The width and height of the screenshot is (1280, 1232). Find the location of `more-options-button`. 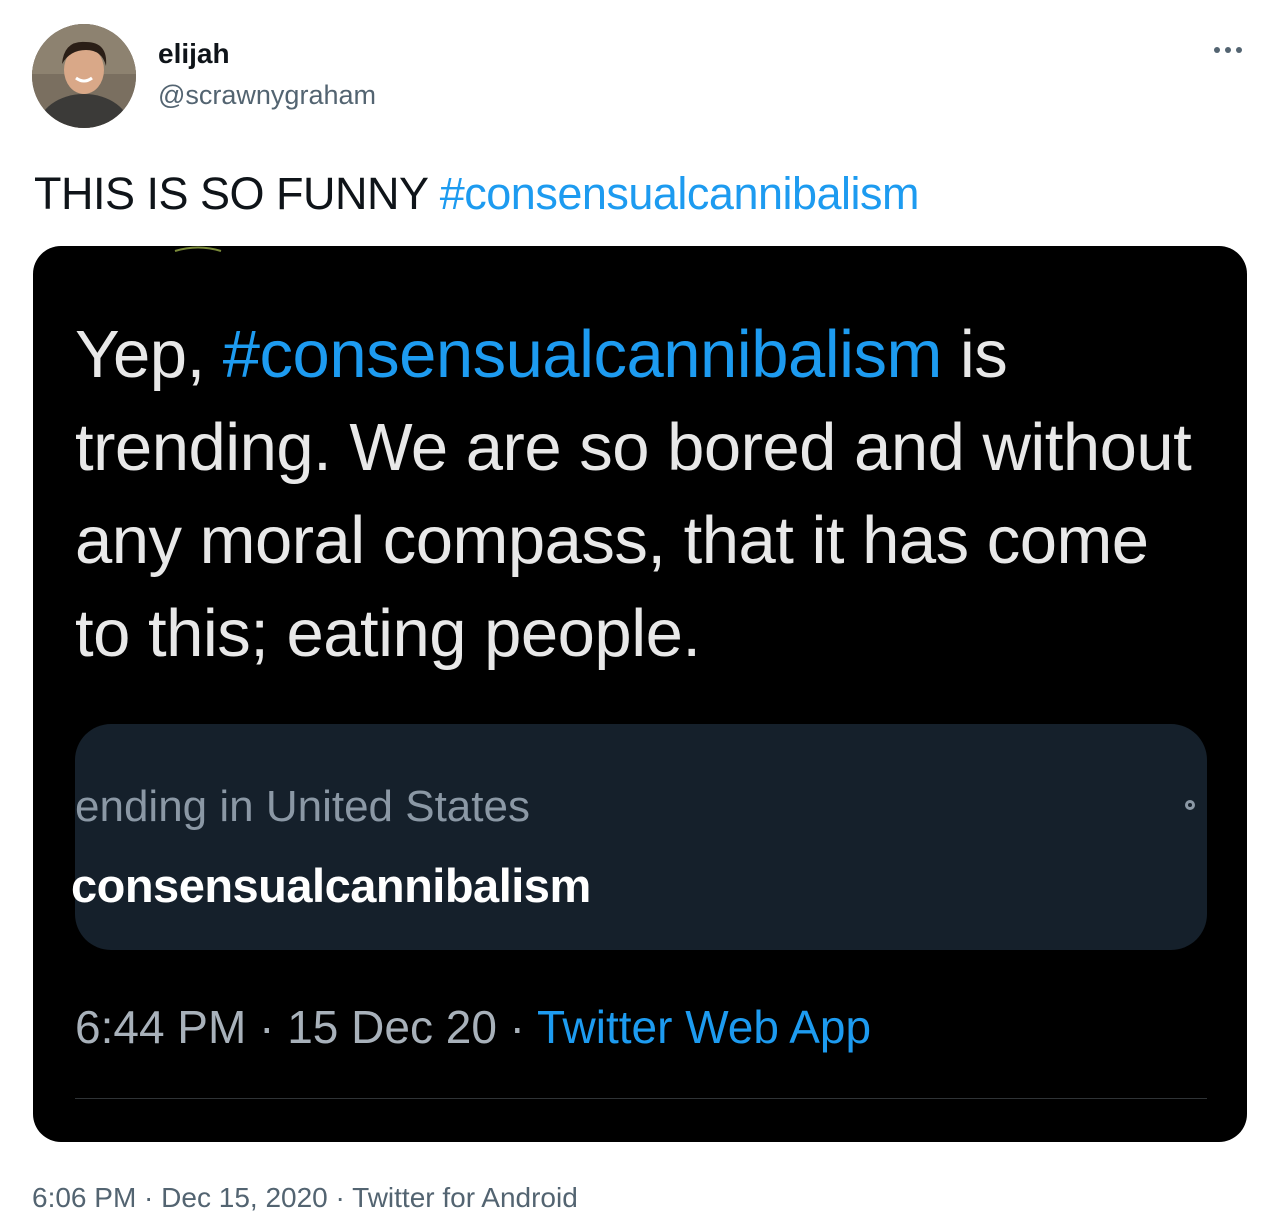

more-options-button is located at coordinates (1228, 50).